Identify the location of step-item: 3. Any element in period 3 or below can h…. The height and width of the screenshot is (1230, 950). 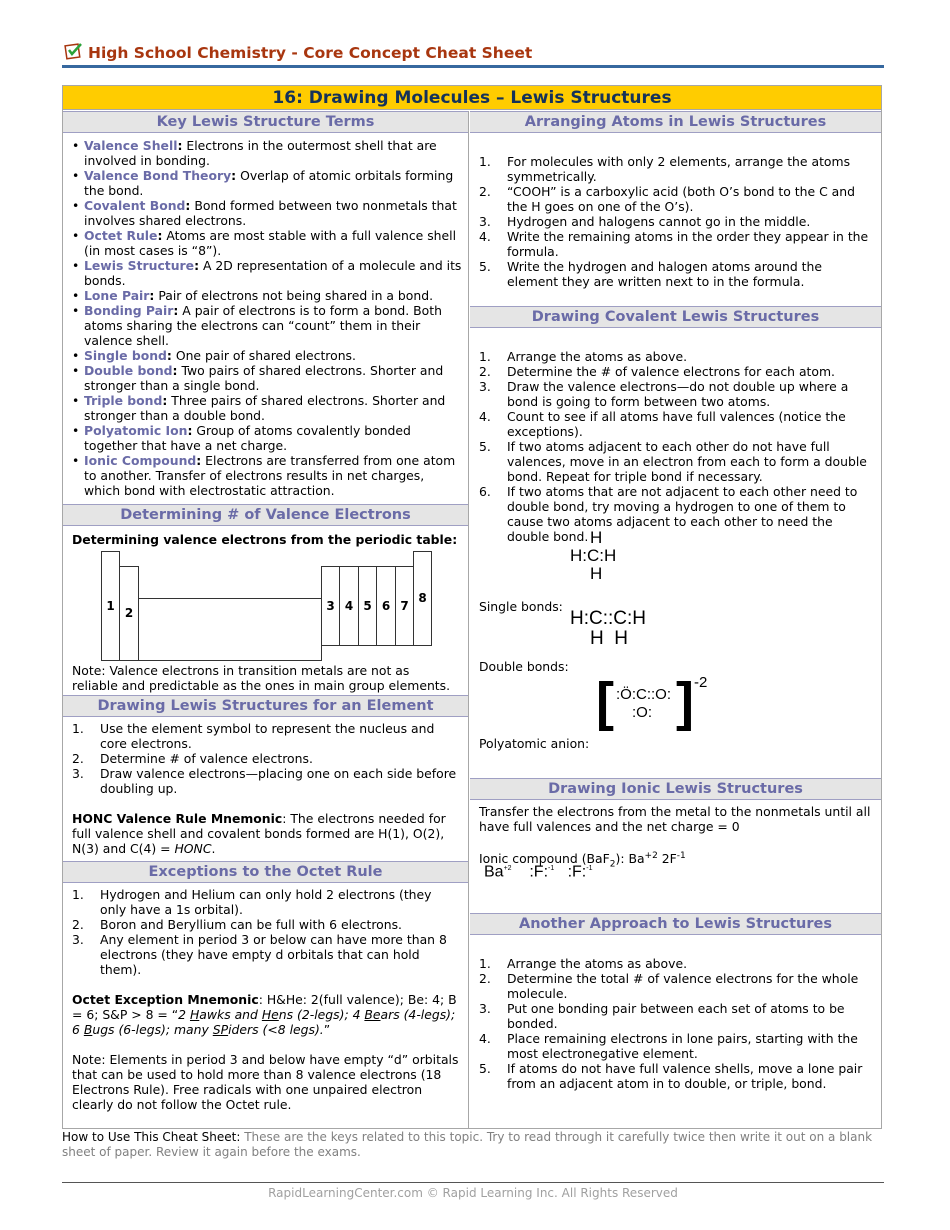
(259, 954).